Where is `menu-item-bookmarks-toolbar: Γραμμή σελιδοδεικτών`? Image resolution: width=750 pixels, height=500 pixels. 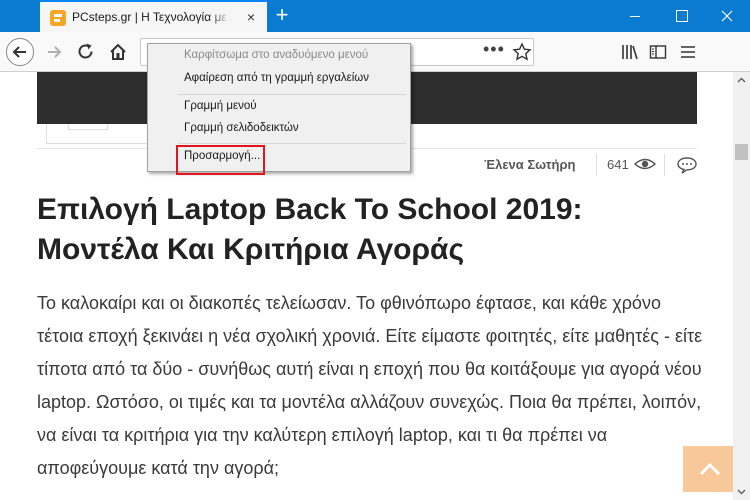 menu-item-bookmarks-toolbar: Γραμμή σελιδοδεικτών is located at coordinates (241, 128).